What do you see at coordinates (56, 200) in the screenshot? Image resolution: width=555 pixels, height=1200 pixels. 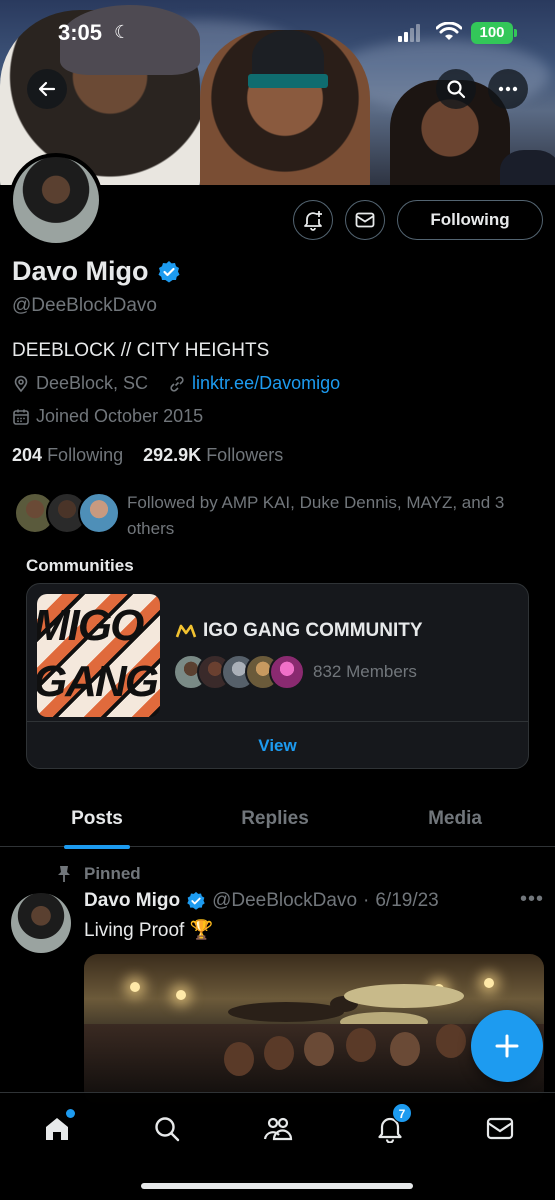 I see `profile-avatar` at bounding box center [56, 200].